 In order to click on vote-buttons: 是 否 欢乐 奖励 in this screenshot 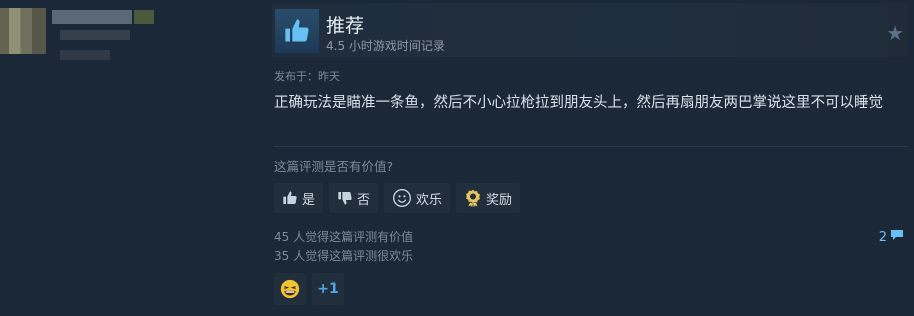, I will do `click(397, 198)`.